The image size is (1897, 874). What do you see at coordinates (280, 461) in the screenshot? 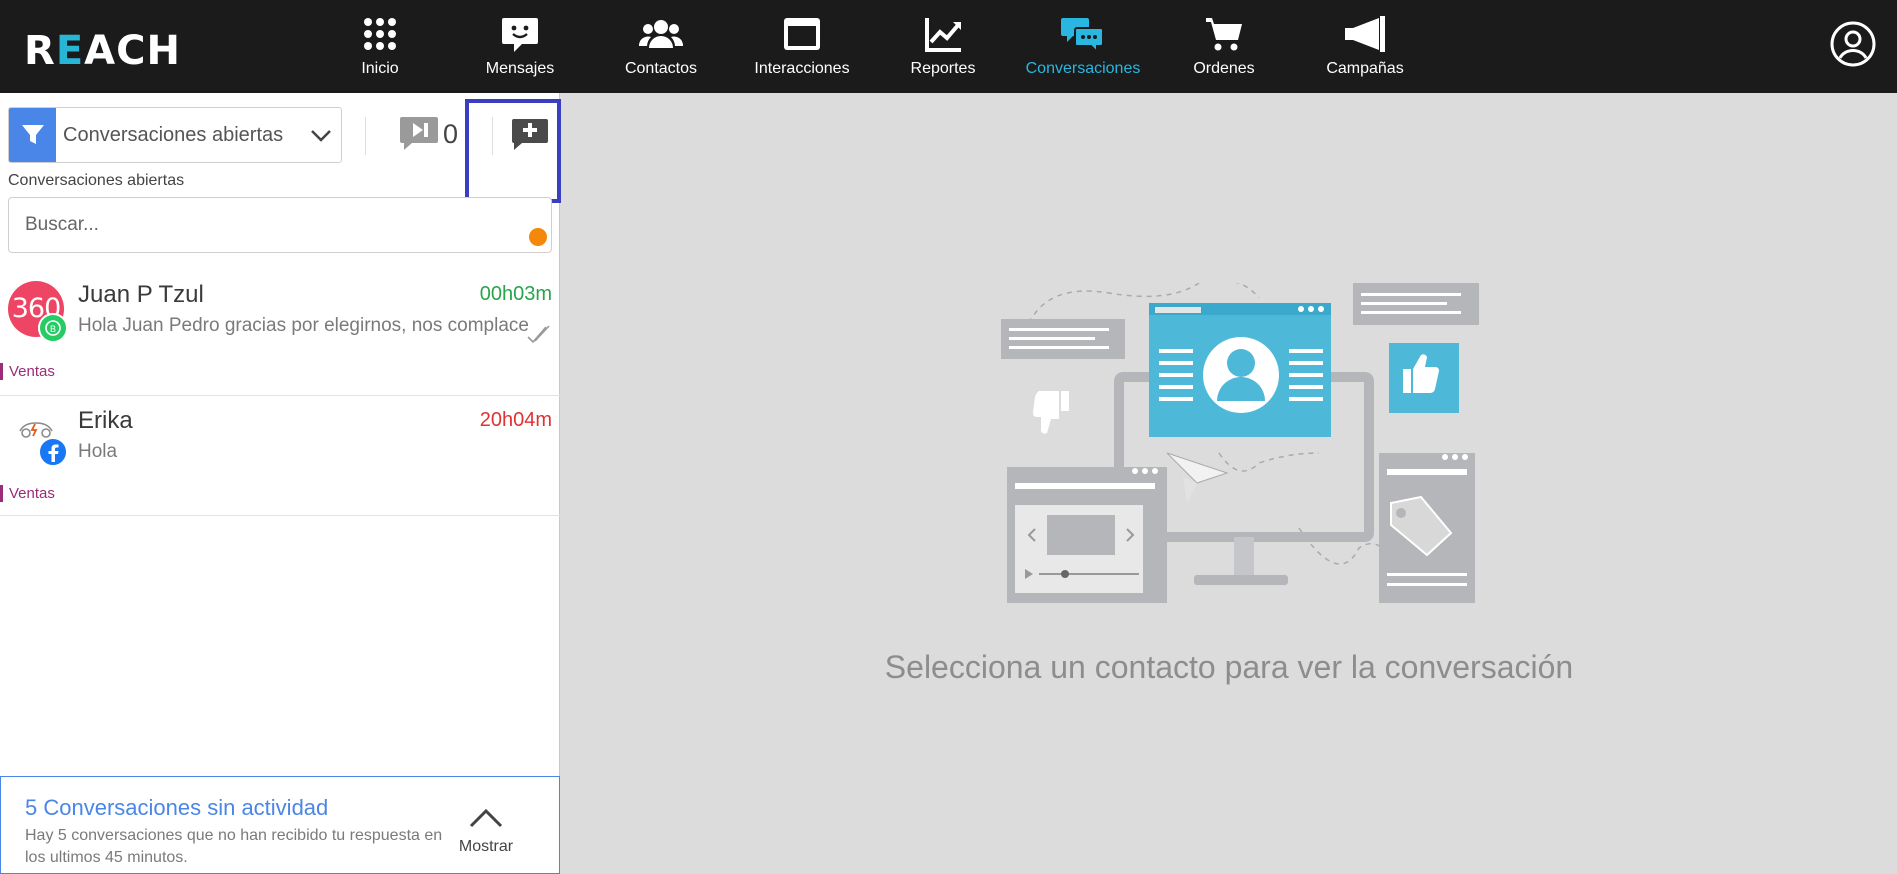
I see `conversation-item: Erika 20h04m Hola Ventas` at bounding box center [280, 461].